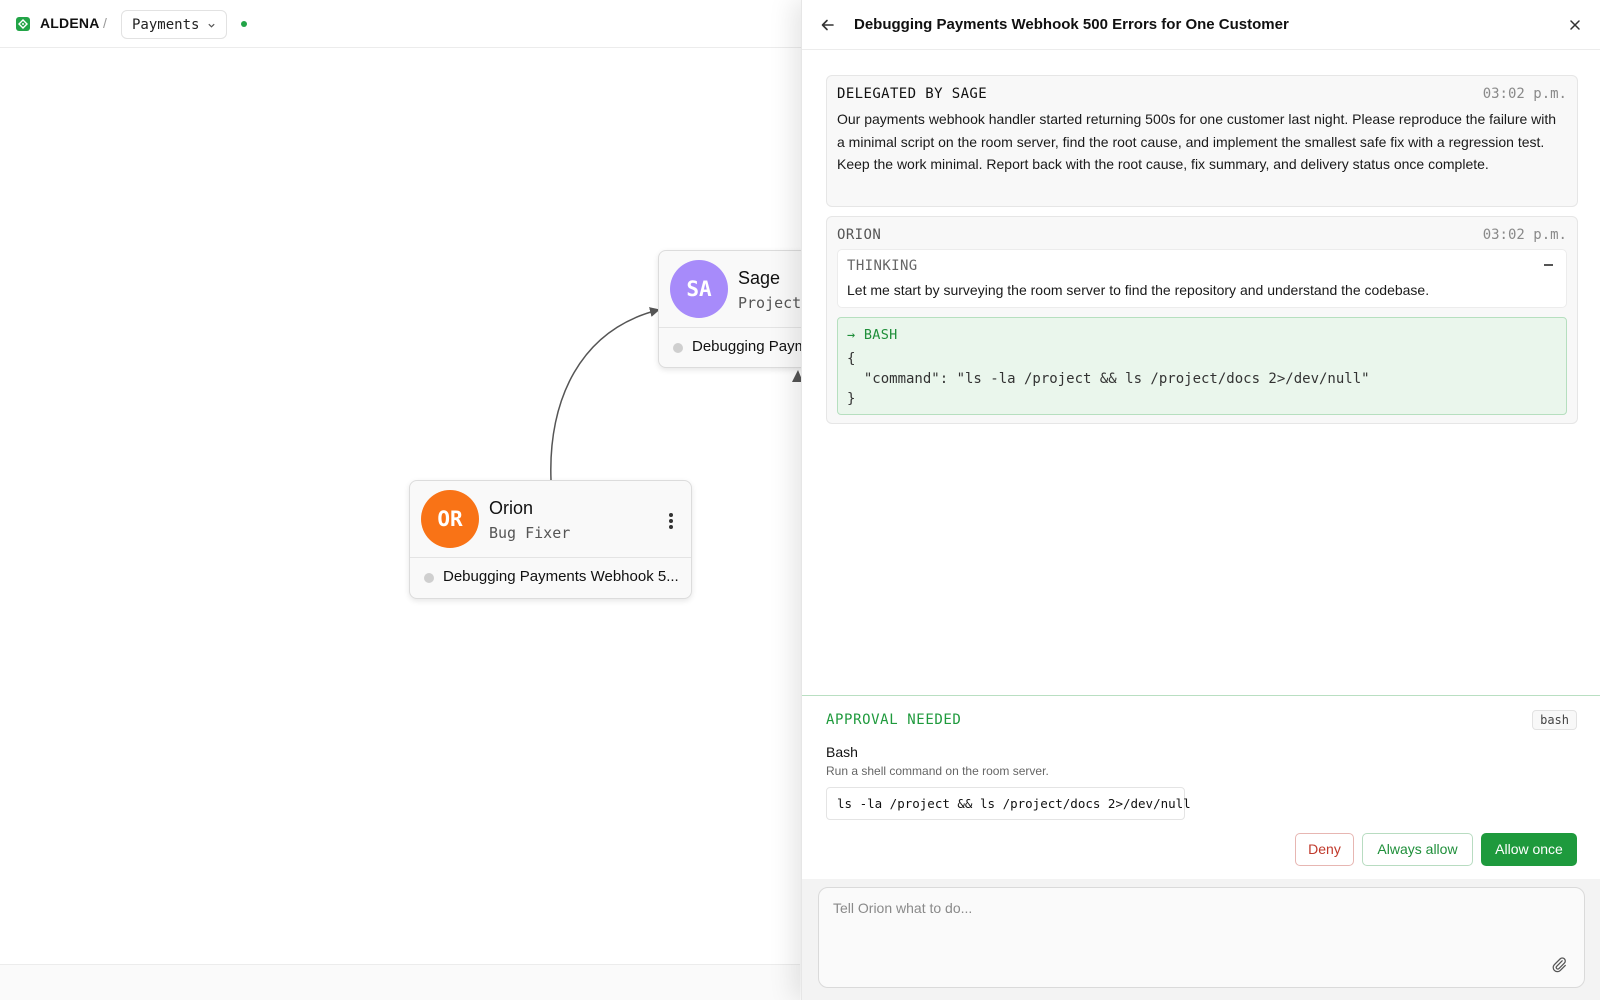 The image size is (1600, 1000). I want to click on agent-task: Debugging Paym, so click(750, 346).